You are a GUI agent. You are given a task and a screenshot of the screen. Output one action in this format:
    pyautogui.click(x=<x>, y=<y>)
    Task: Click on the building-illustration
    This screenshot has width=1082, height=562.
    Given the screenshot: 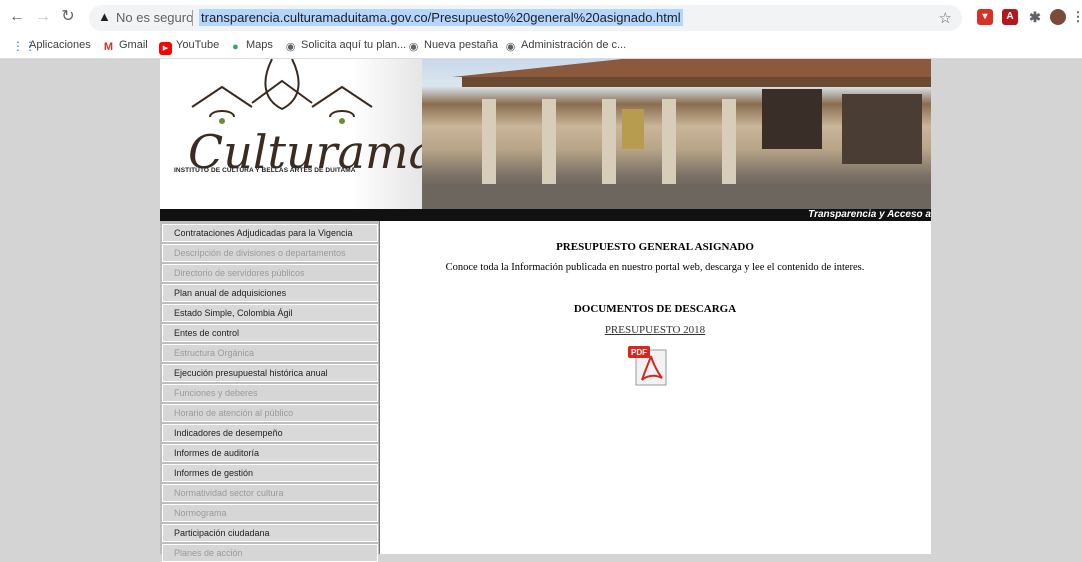 What is the action you would take?
    pyautogui.click(x=676, y=134)
    